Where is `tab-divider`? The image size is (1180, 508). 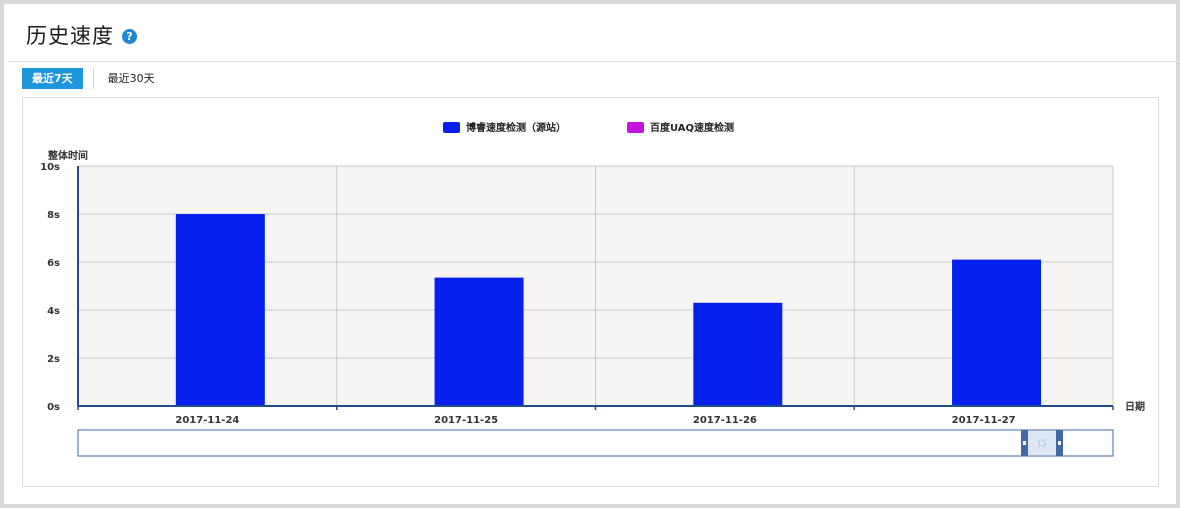 tab-divider is located at coordinates (93, 78).